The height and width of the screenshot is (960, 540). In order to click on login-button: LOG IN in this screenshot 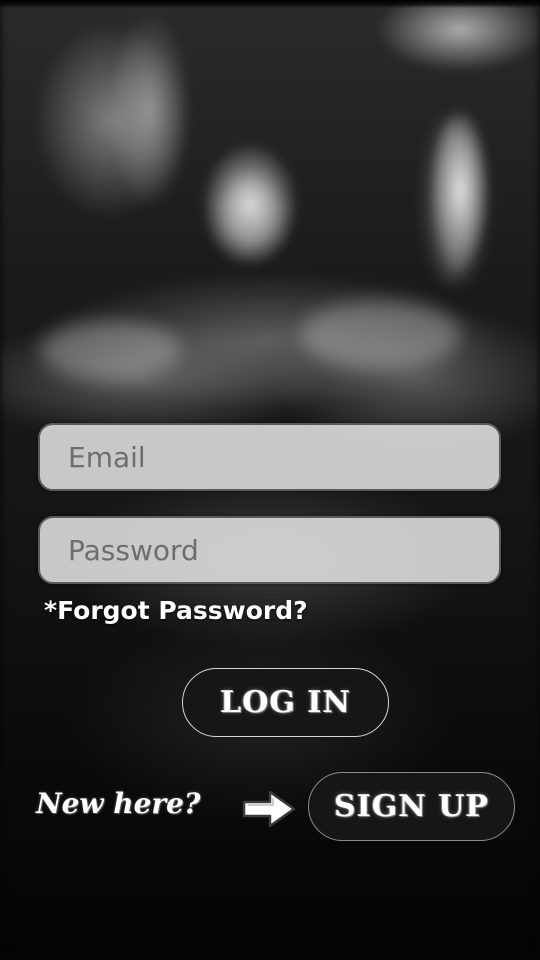, I will do `click(285, 702)`.